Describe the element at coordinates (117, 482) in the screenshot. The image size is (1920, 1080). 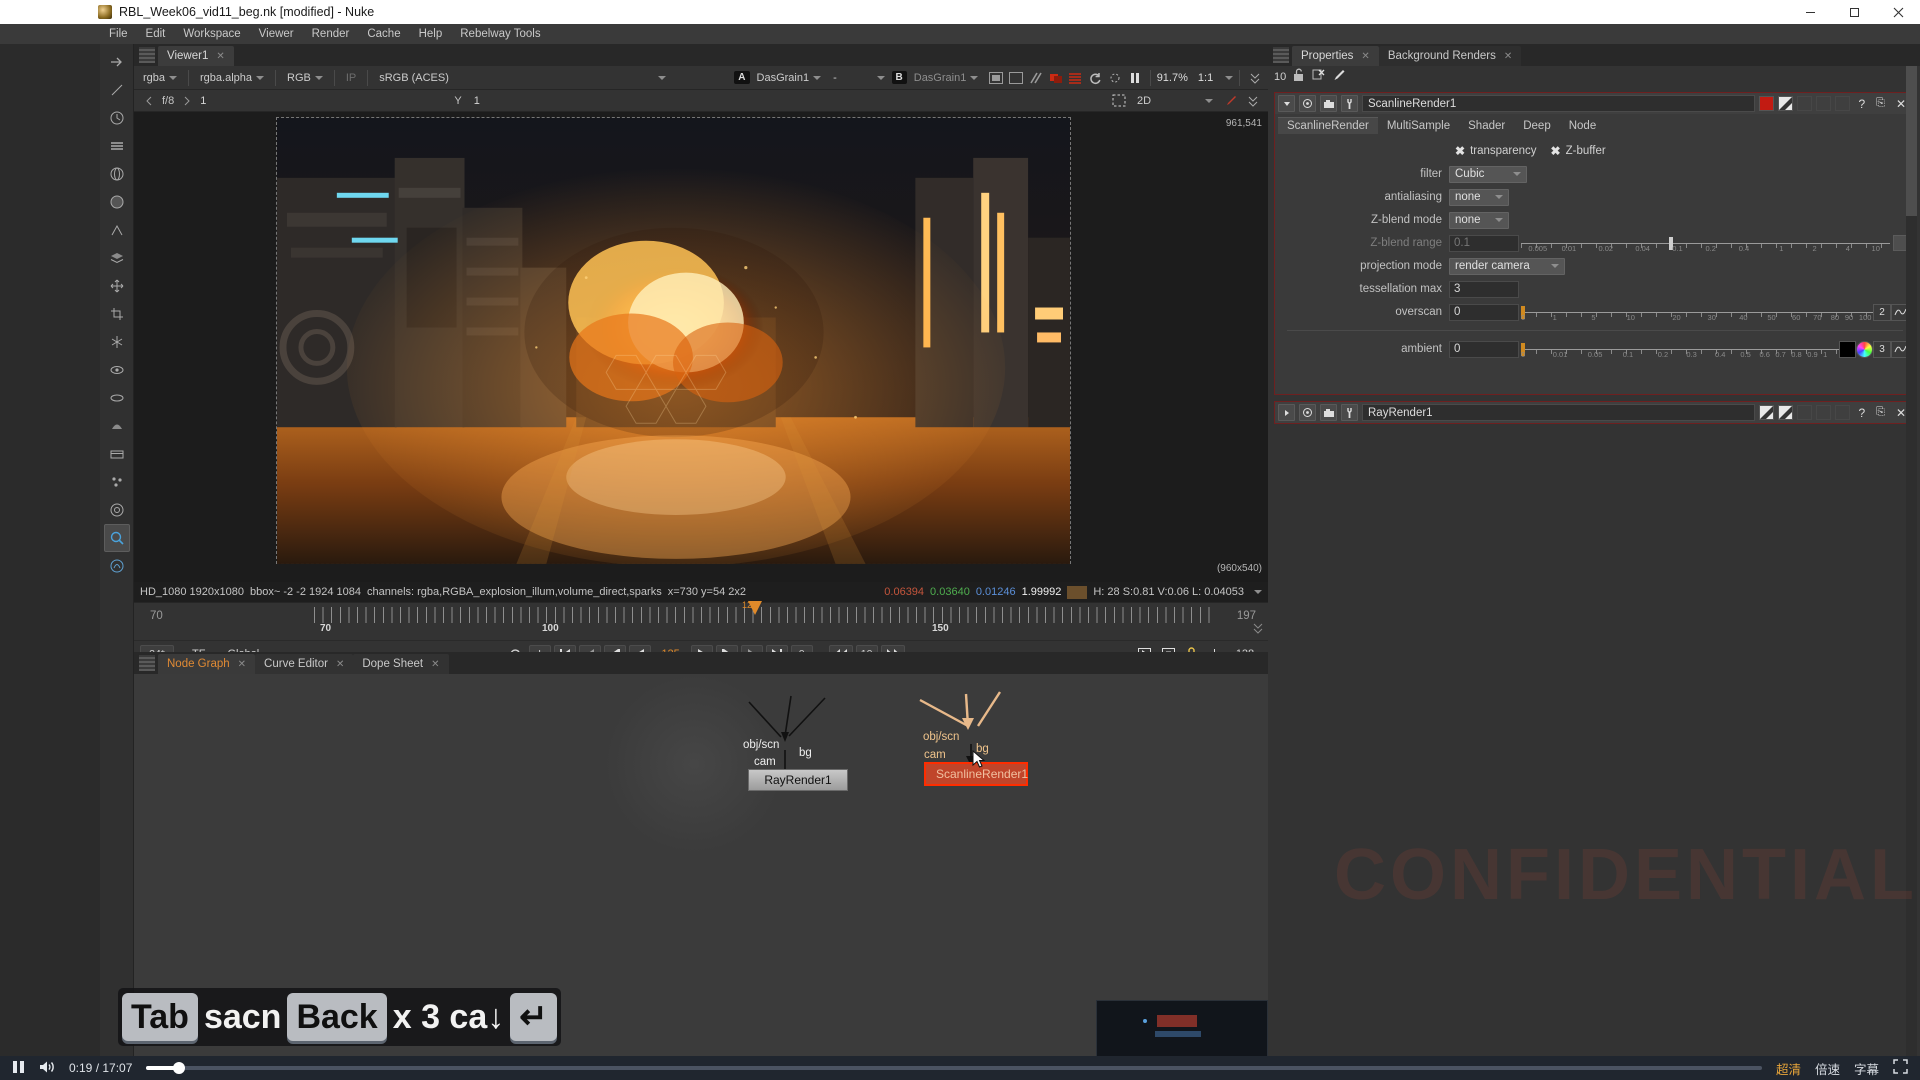
I see `particles-icon` at that location.